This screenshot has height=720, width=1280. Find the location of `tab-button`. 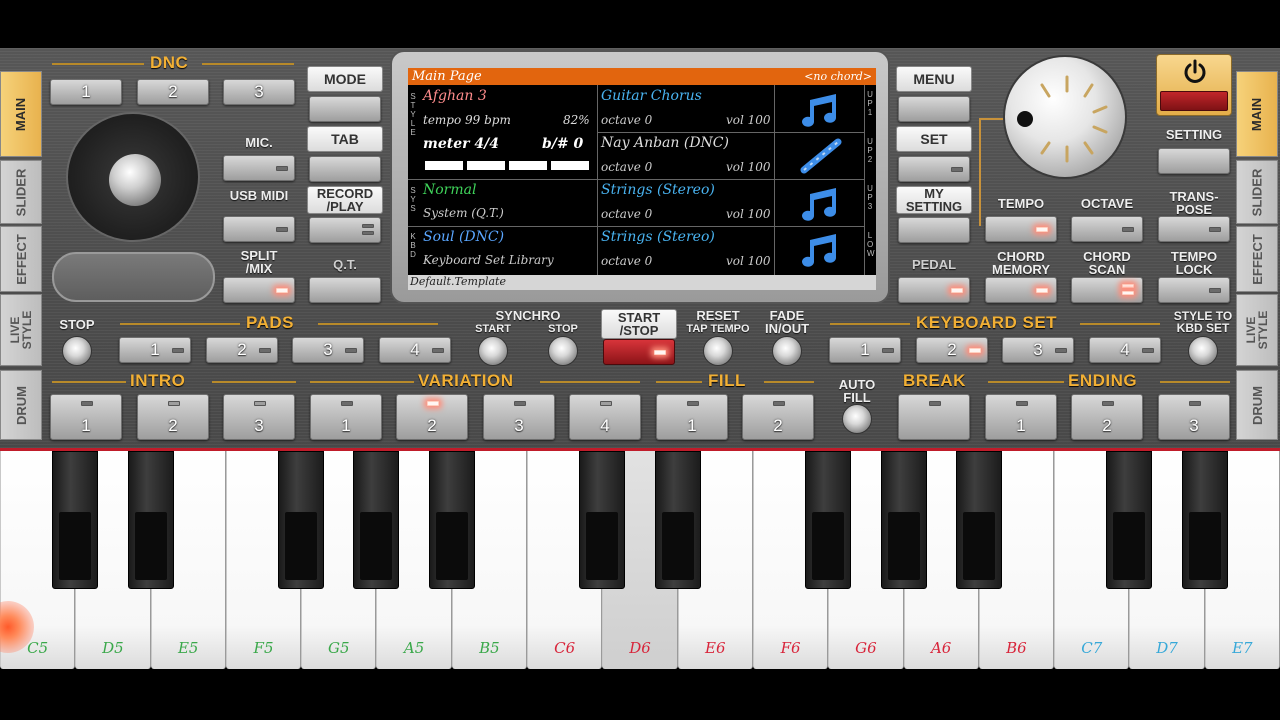

tab-button is located at coordinates (345, 169).